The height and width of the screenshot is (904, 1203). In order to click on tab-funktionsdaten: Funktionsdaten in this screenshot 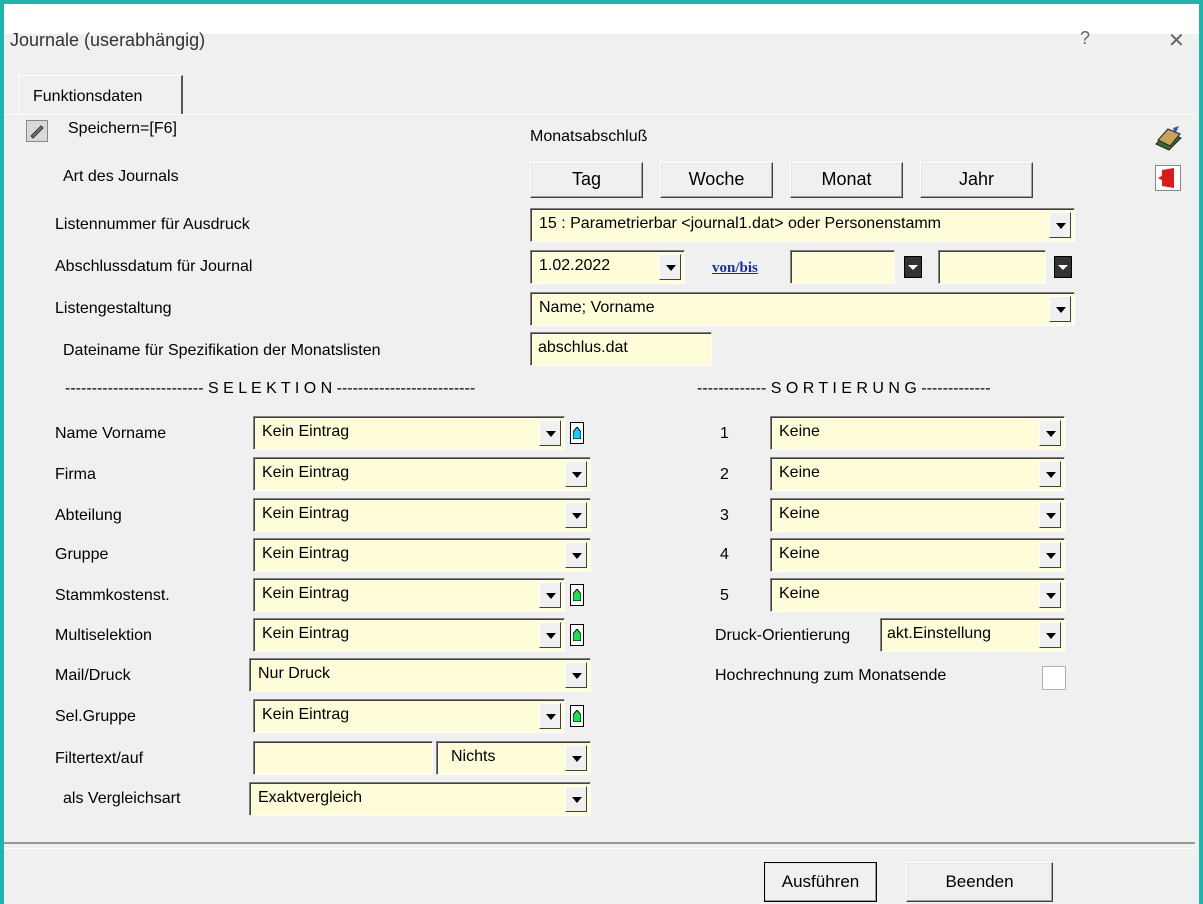, I will do `click(100, 95)`.